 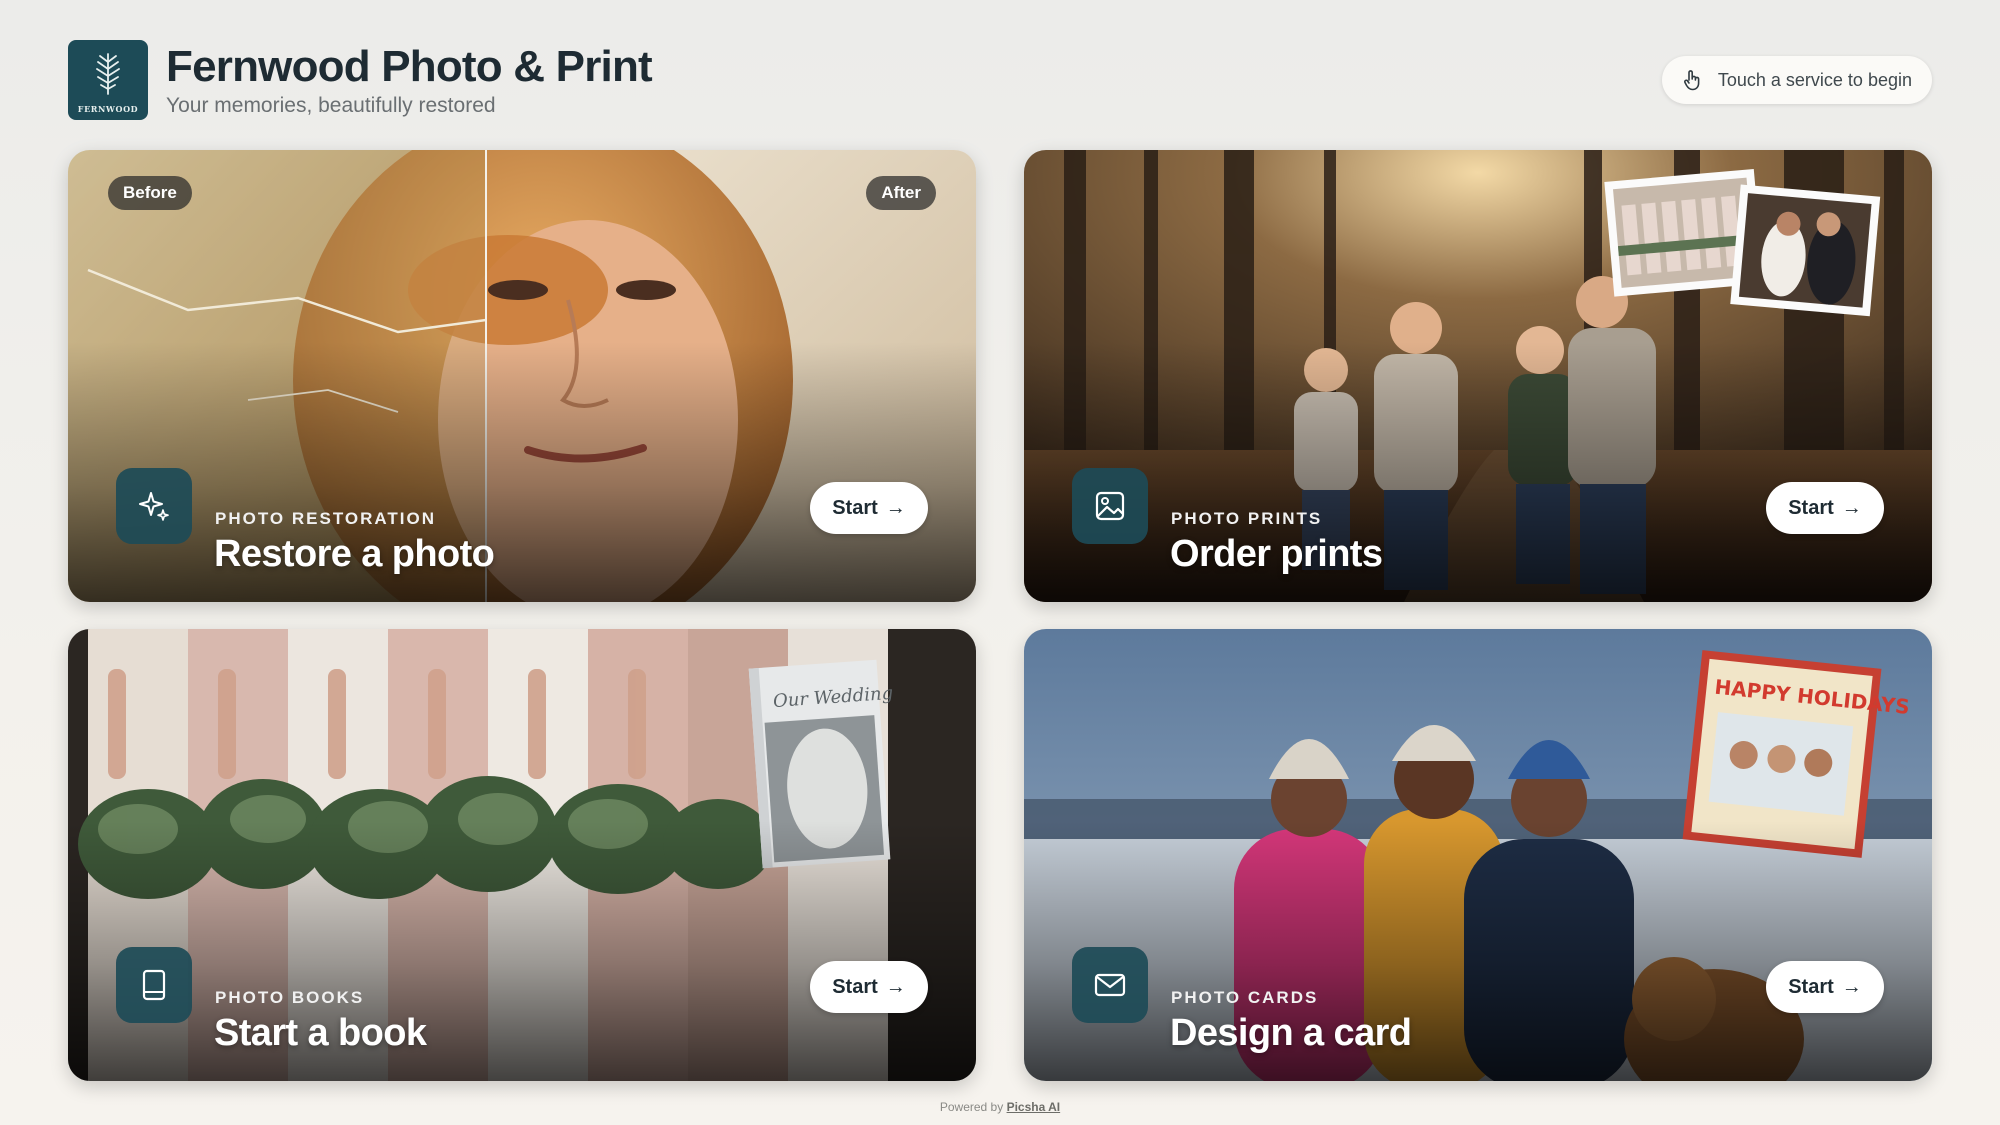 I want to click on card-title: Start a book, so click(x=320, y=1033).